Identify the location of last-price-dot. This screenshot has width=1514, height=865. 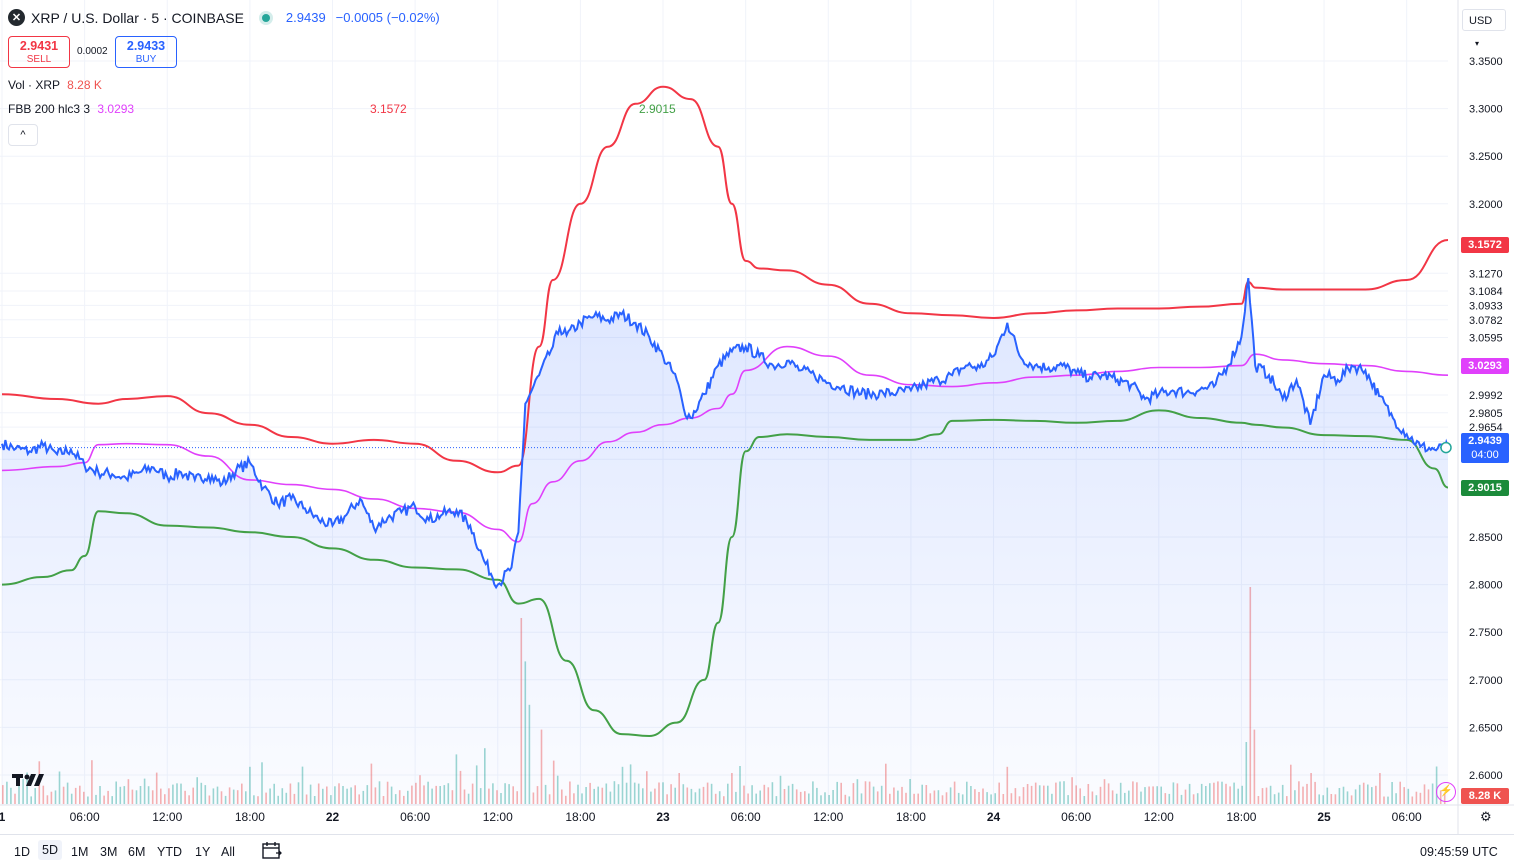
(1446, 447).